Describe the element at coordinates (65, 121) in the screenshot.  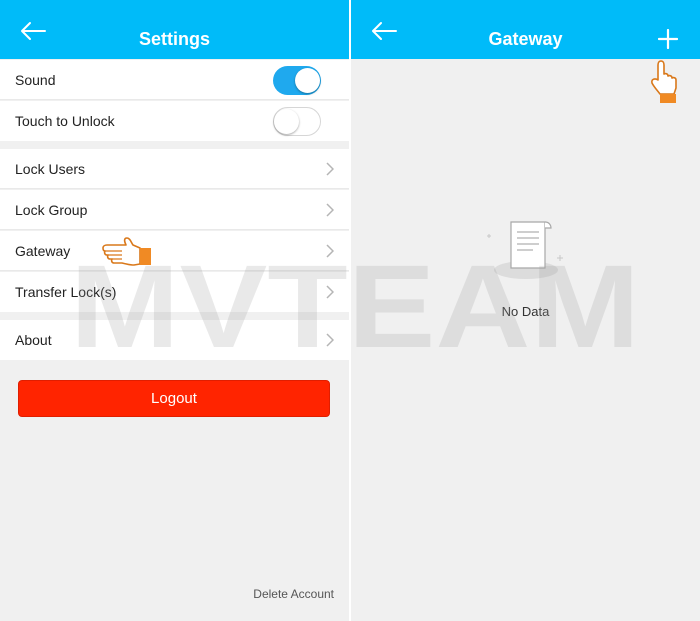
I see `touch-to-unlock-label: Touch to Unlock` at that location.